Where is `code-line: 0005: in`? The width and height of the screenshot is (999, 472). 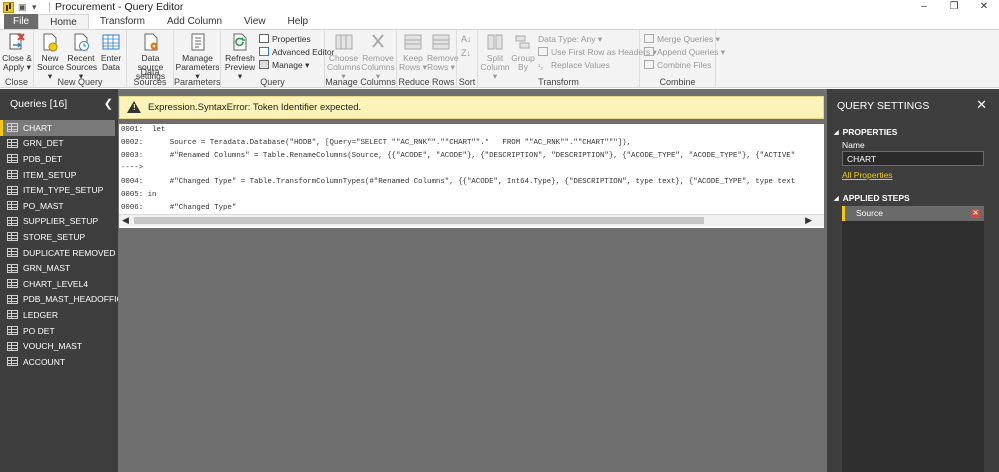 code-line: 0005: in is located at coordinates (139, 195).